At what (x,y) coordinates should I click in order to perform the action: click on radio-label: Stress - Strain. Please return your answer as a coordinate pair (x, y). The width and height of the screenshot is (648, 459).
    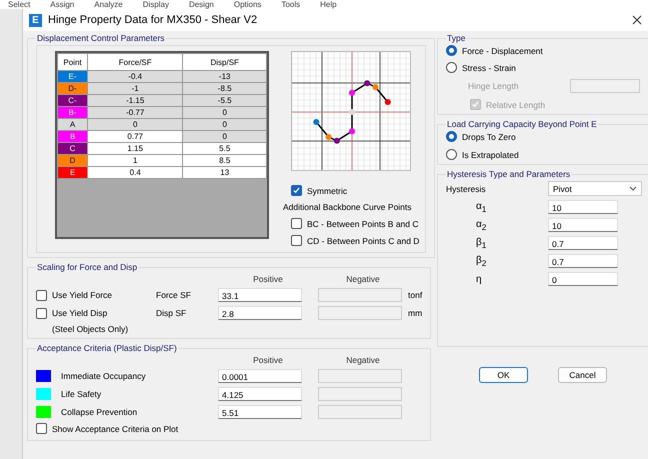
    Looking at the image, I should click on (489, 67).